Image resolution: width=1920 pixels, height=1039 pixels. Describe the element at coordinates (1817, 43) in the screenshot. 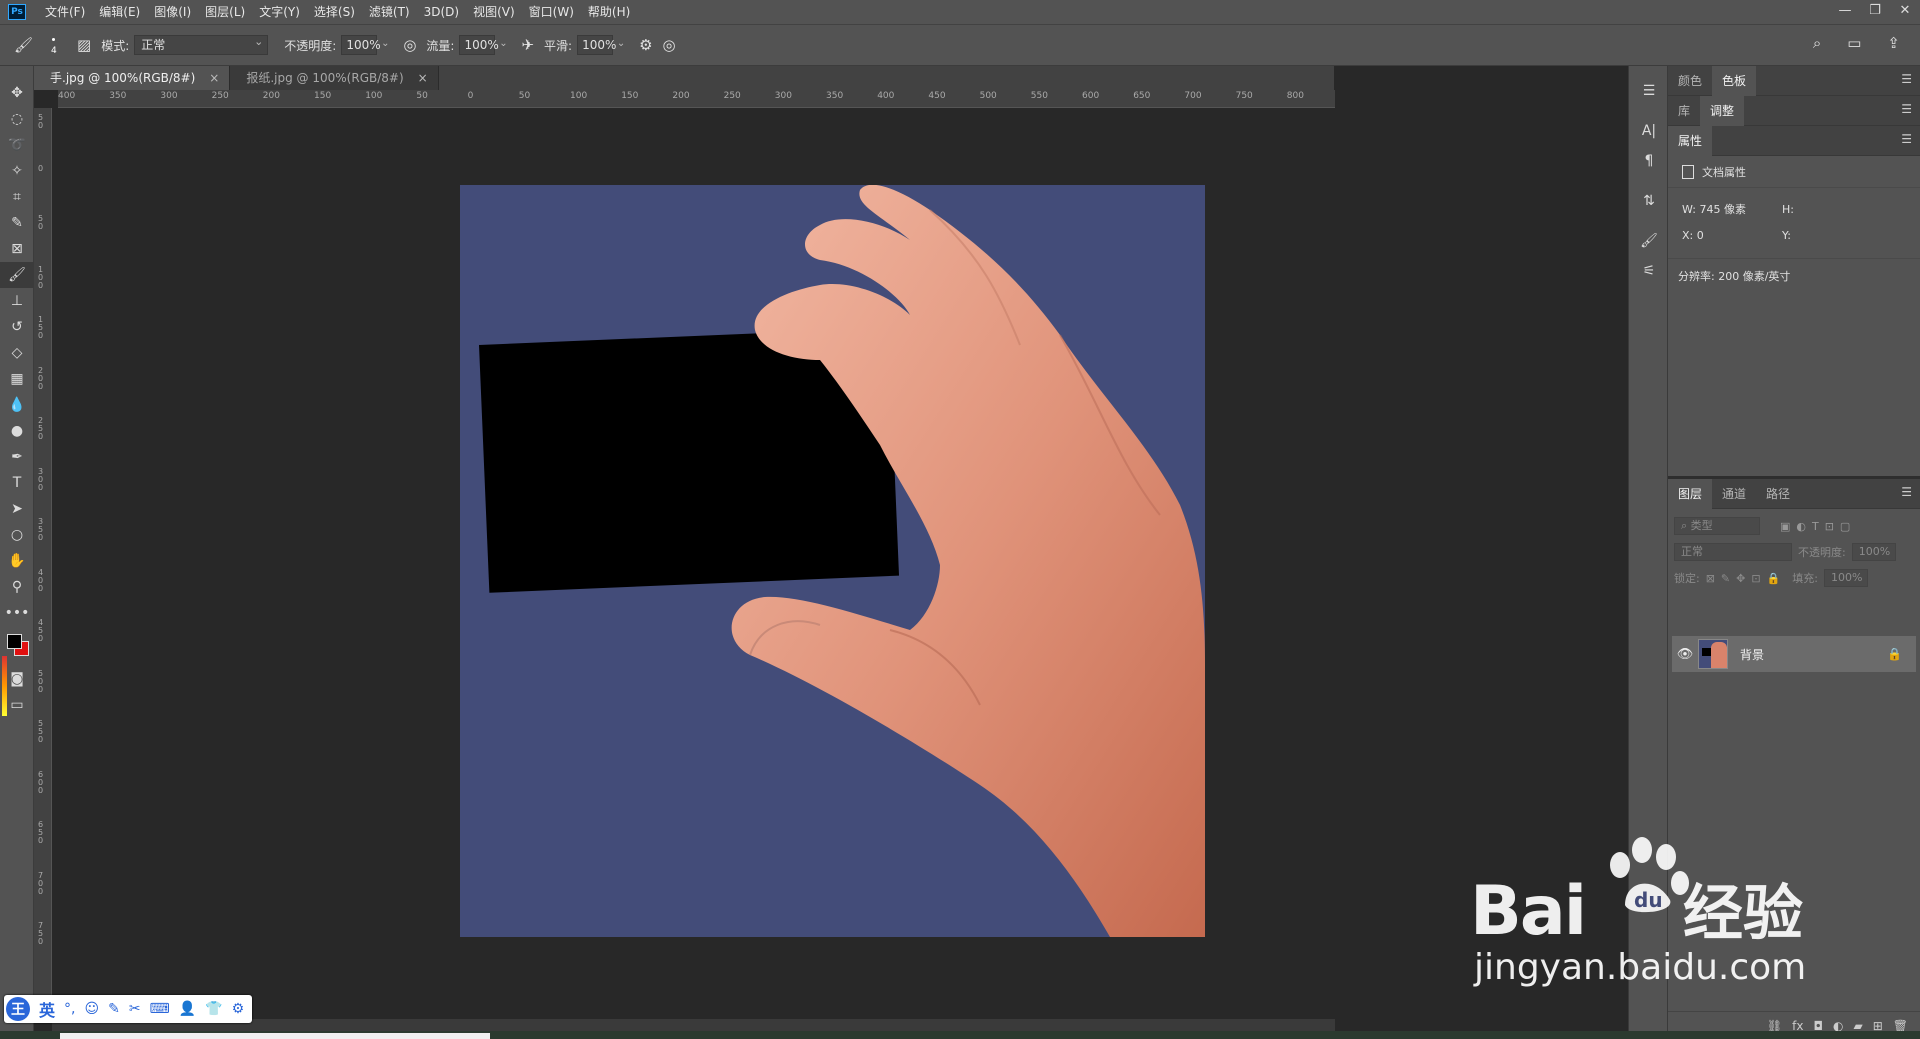

I see `search-icon: ⌕` at that location.